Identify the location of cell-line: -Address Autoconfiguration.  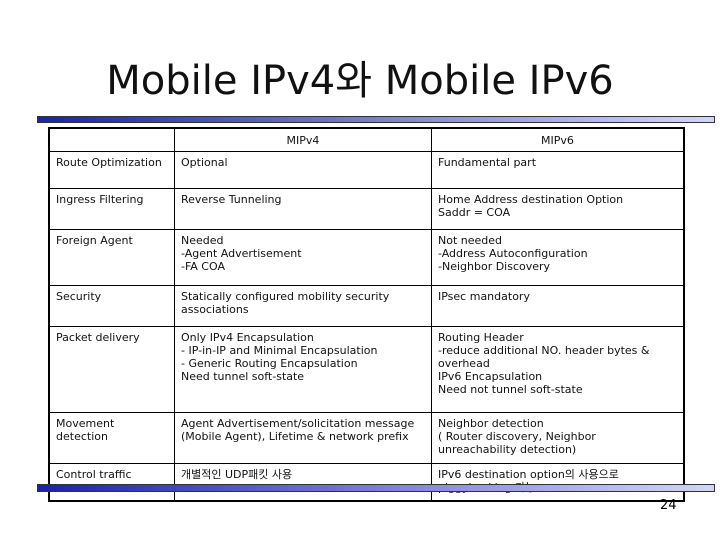
(513, 253).